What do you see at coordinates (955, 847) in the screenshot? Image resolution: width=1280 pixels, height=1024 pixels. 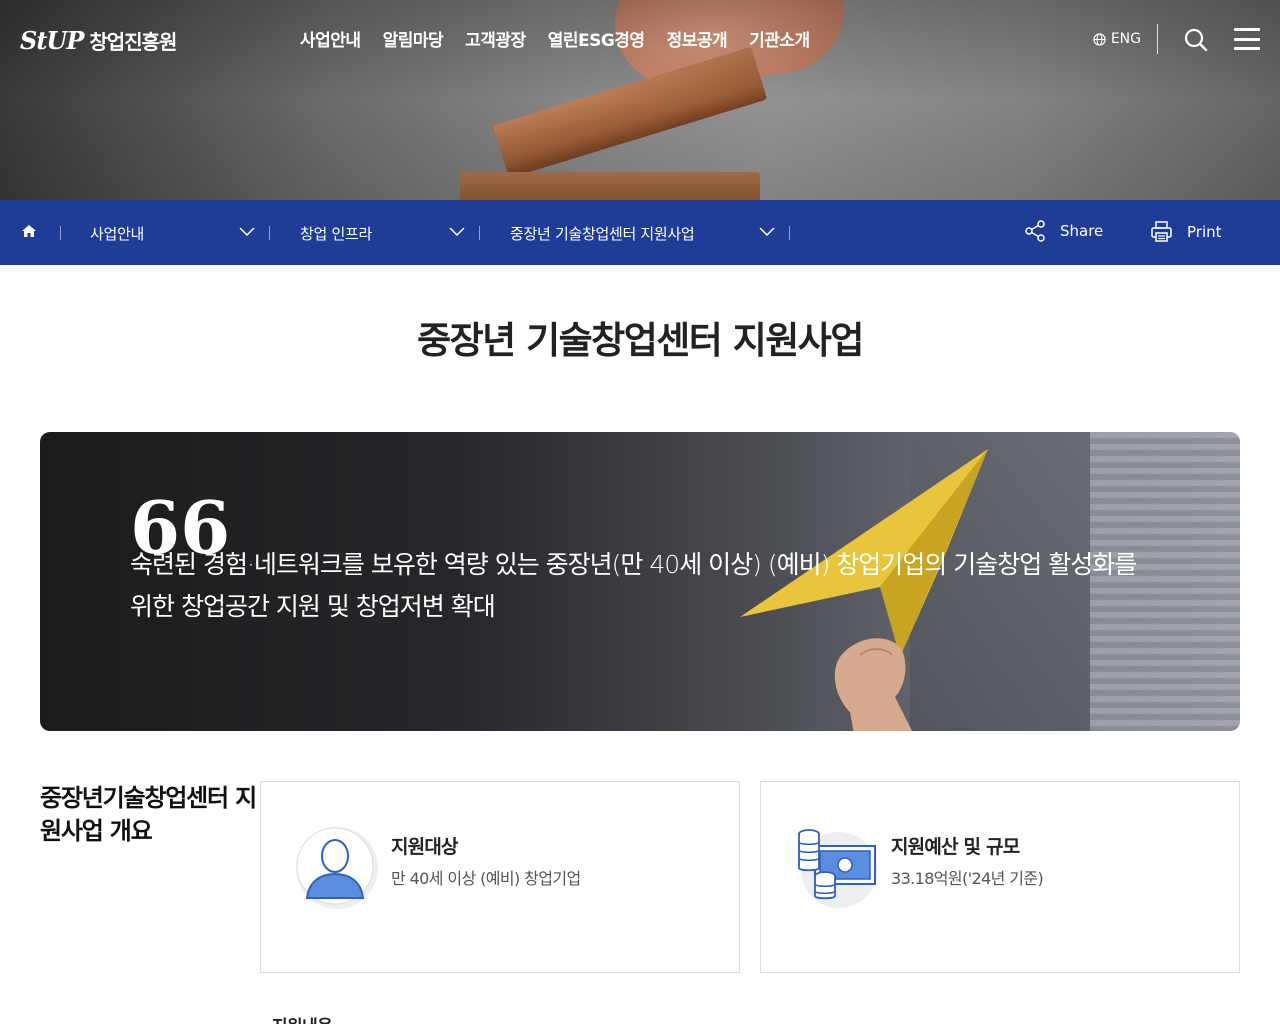 I see `card-label: 지원예산 및 규모` at bounding box center [955, 847].